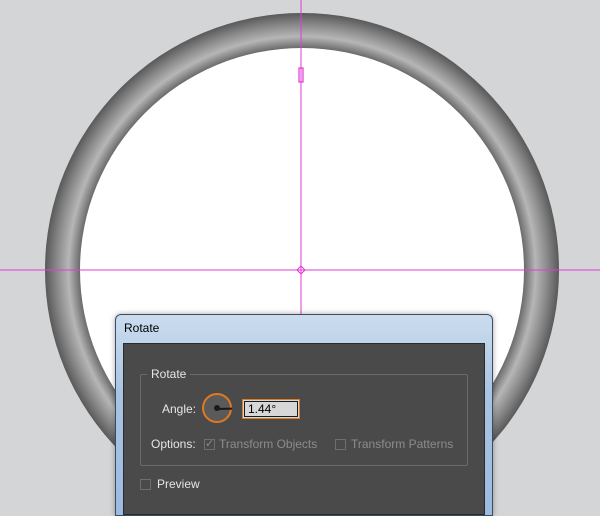 The width and height of the screenshot is (600, 516). I want to click on angle-dial-icon, so click(217, 408).